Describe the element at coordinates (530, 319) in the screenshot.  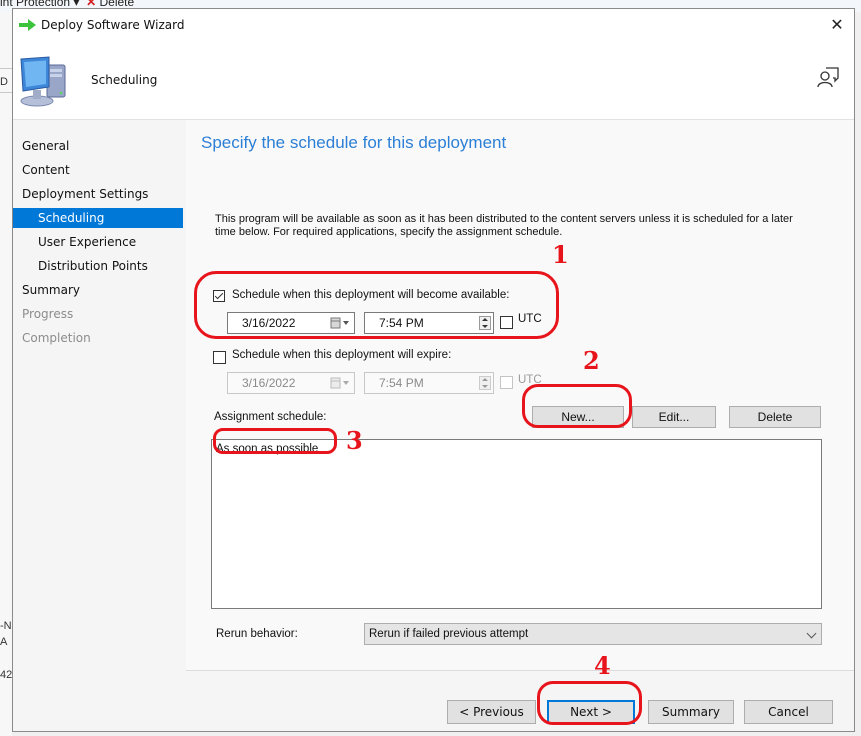
I see `available-utc-label: UTC` at that location.